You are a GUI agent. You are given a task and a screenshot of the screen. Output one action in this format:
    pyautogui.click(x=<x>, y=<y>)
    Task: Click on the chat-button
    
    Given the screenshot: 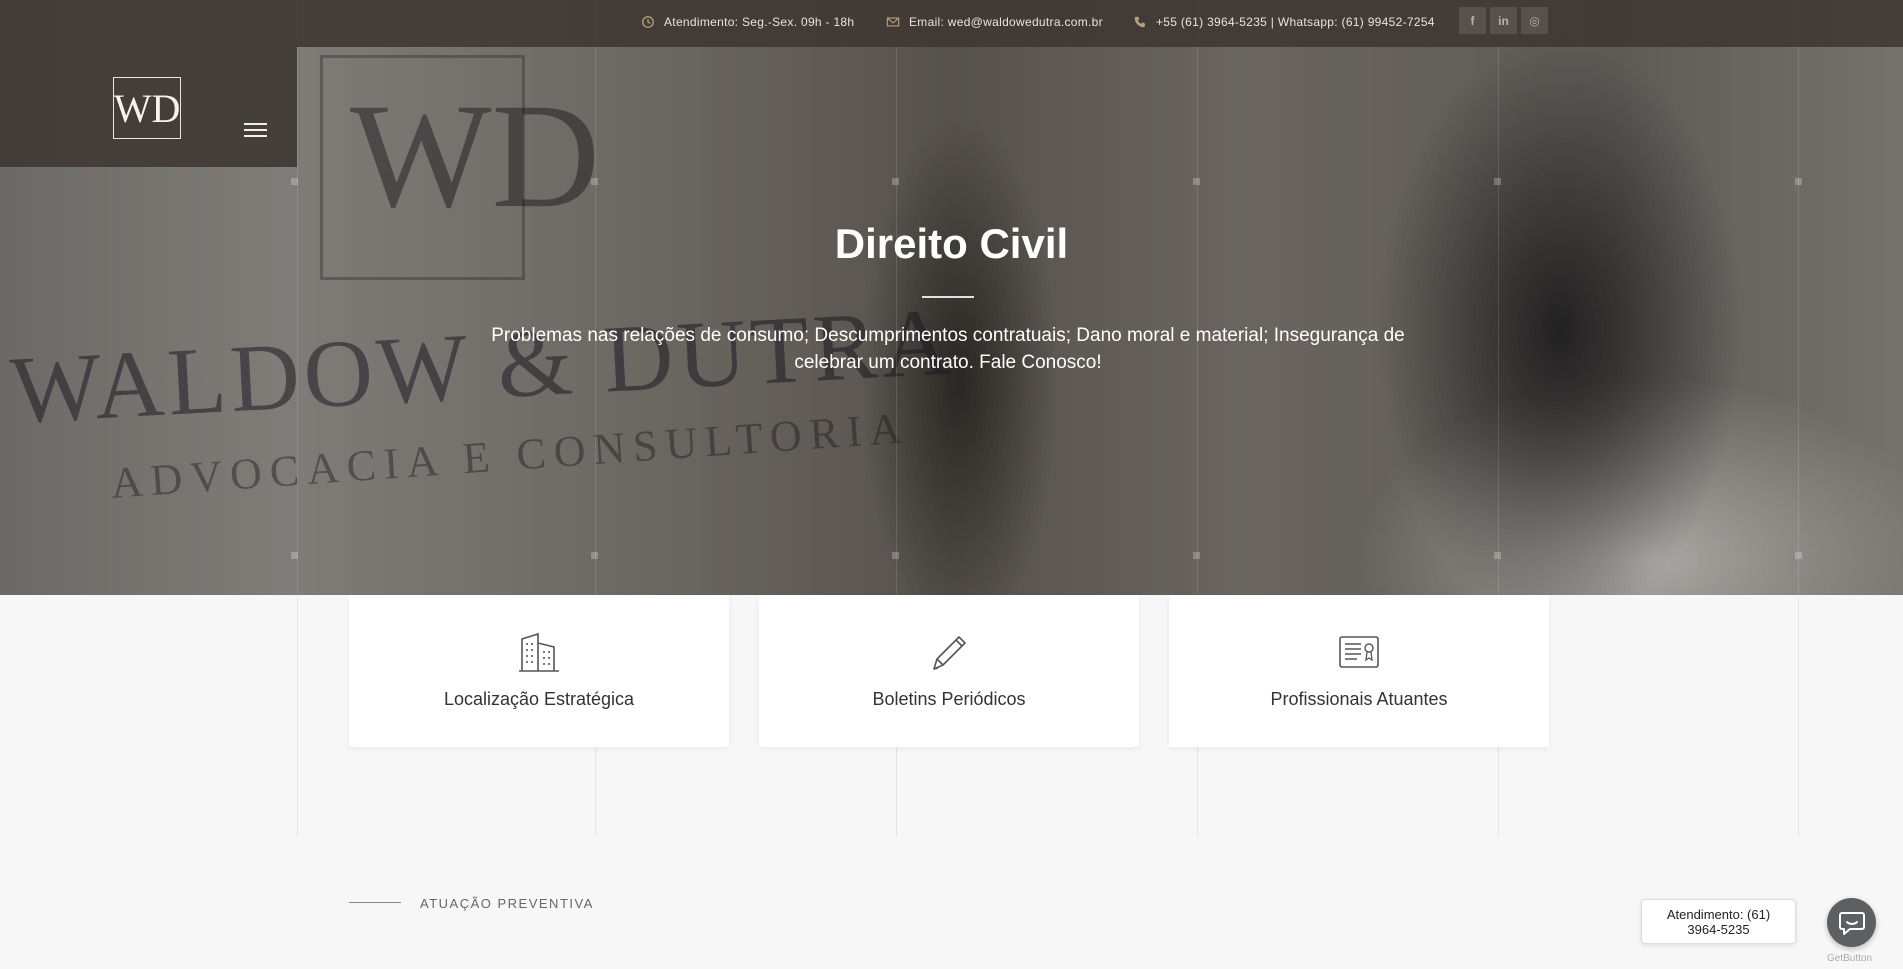 What is the action you would take?
    pyautogui.click(x=1851, y=922)
    